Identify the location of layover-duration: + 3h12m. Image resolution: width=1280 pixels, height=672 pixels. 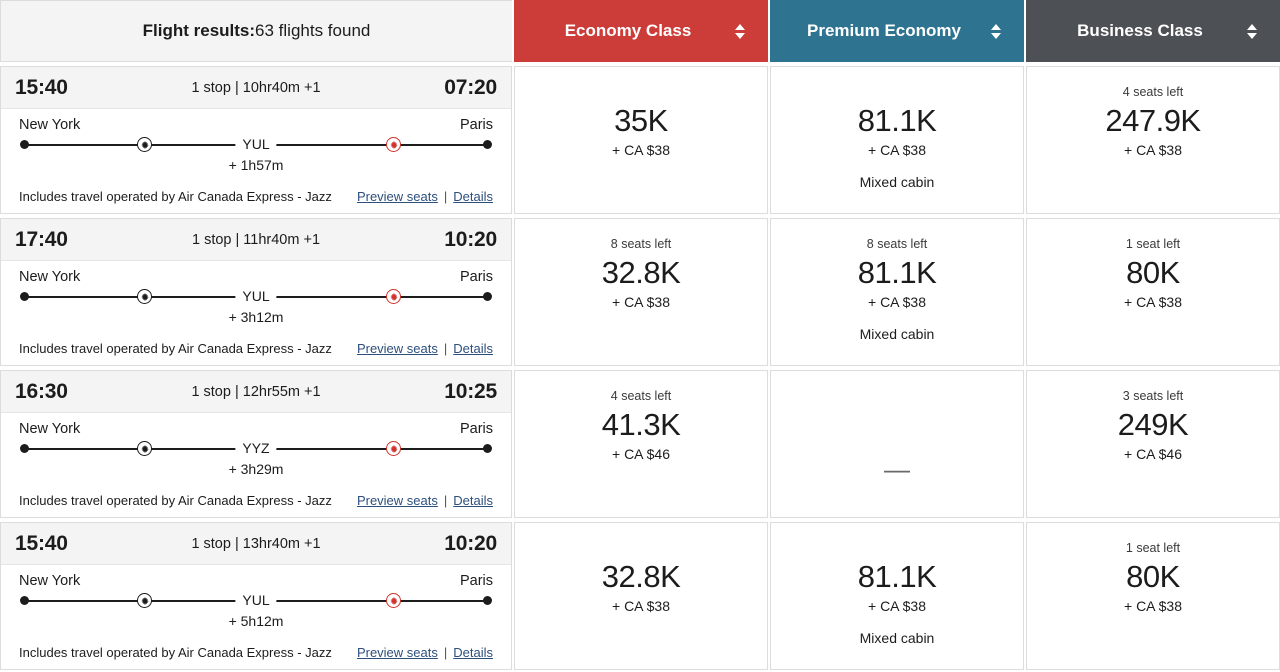
(256, 317).